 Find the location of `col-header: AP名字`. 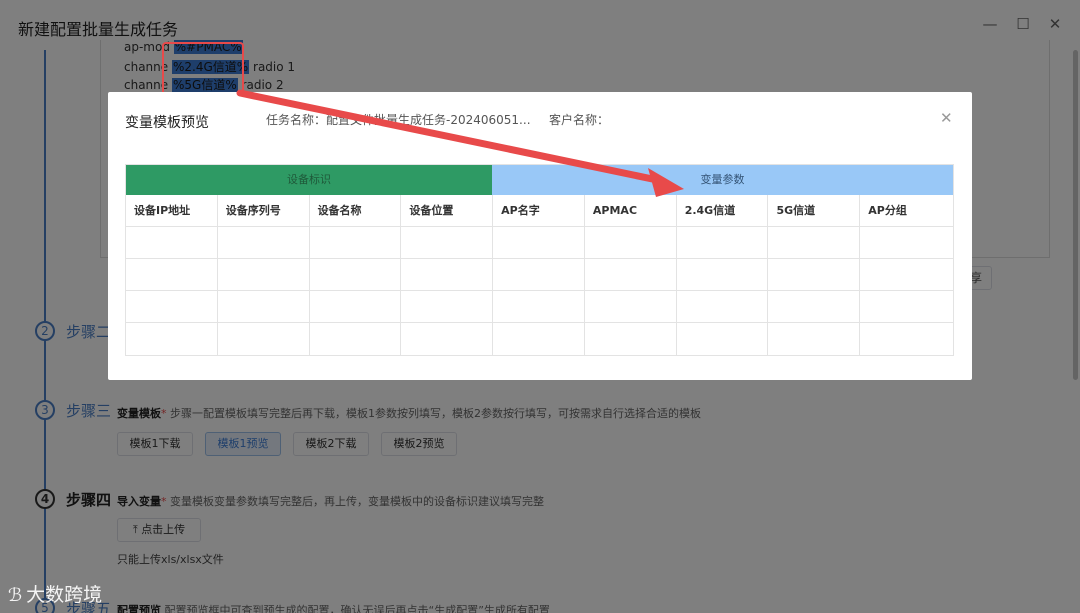

col-header: AP名字 is located at coordinates (539, 210).